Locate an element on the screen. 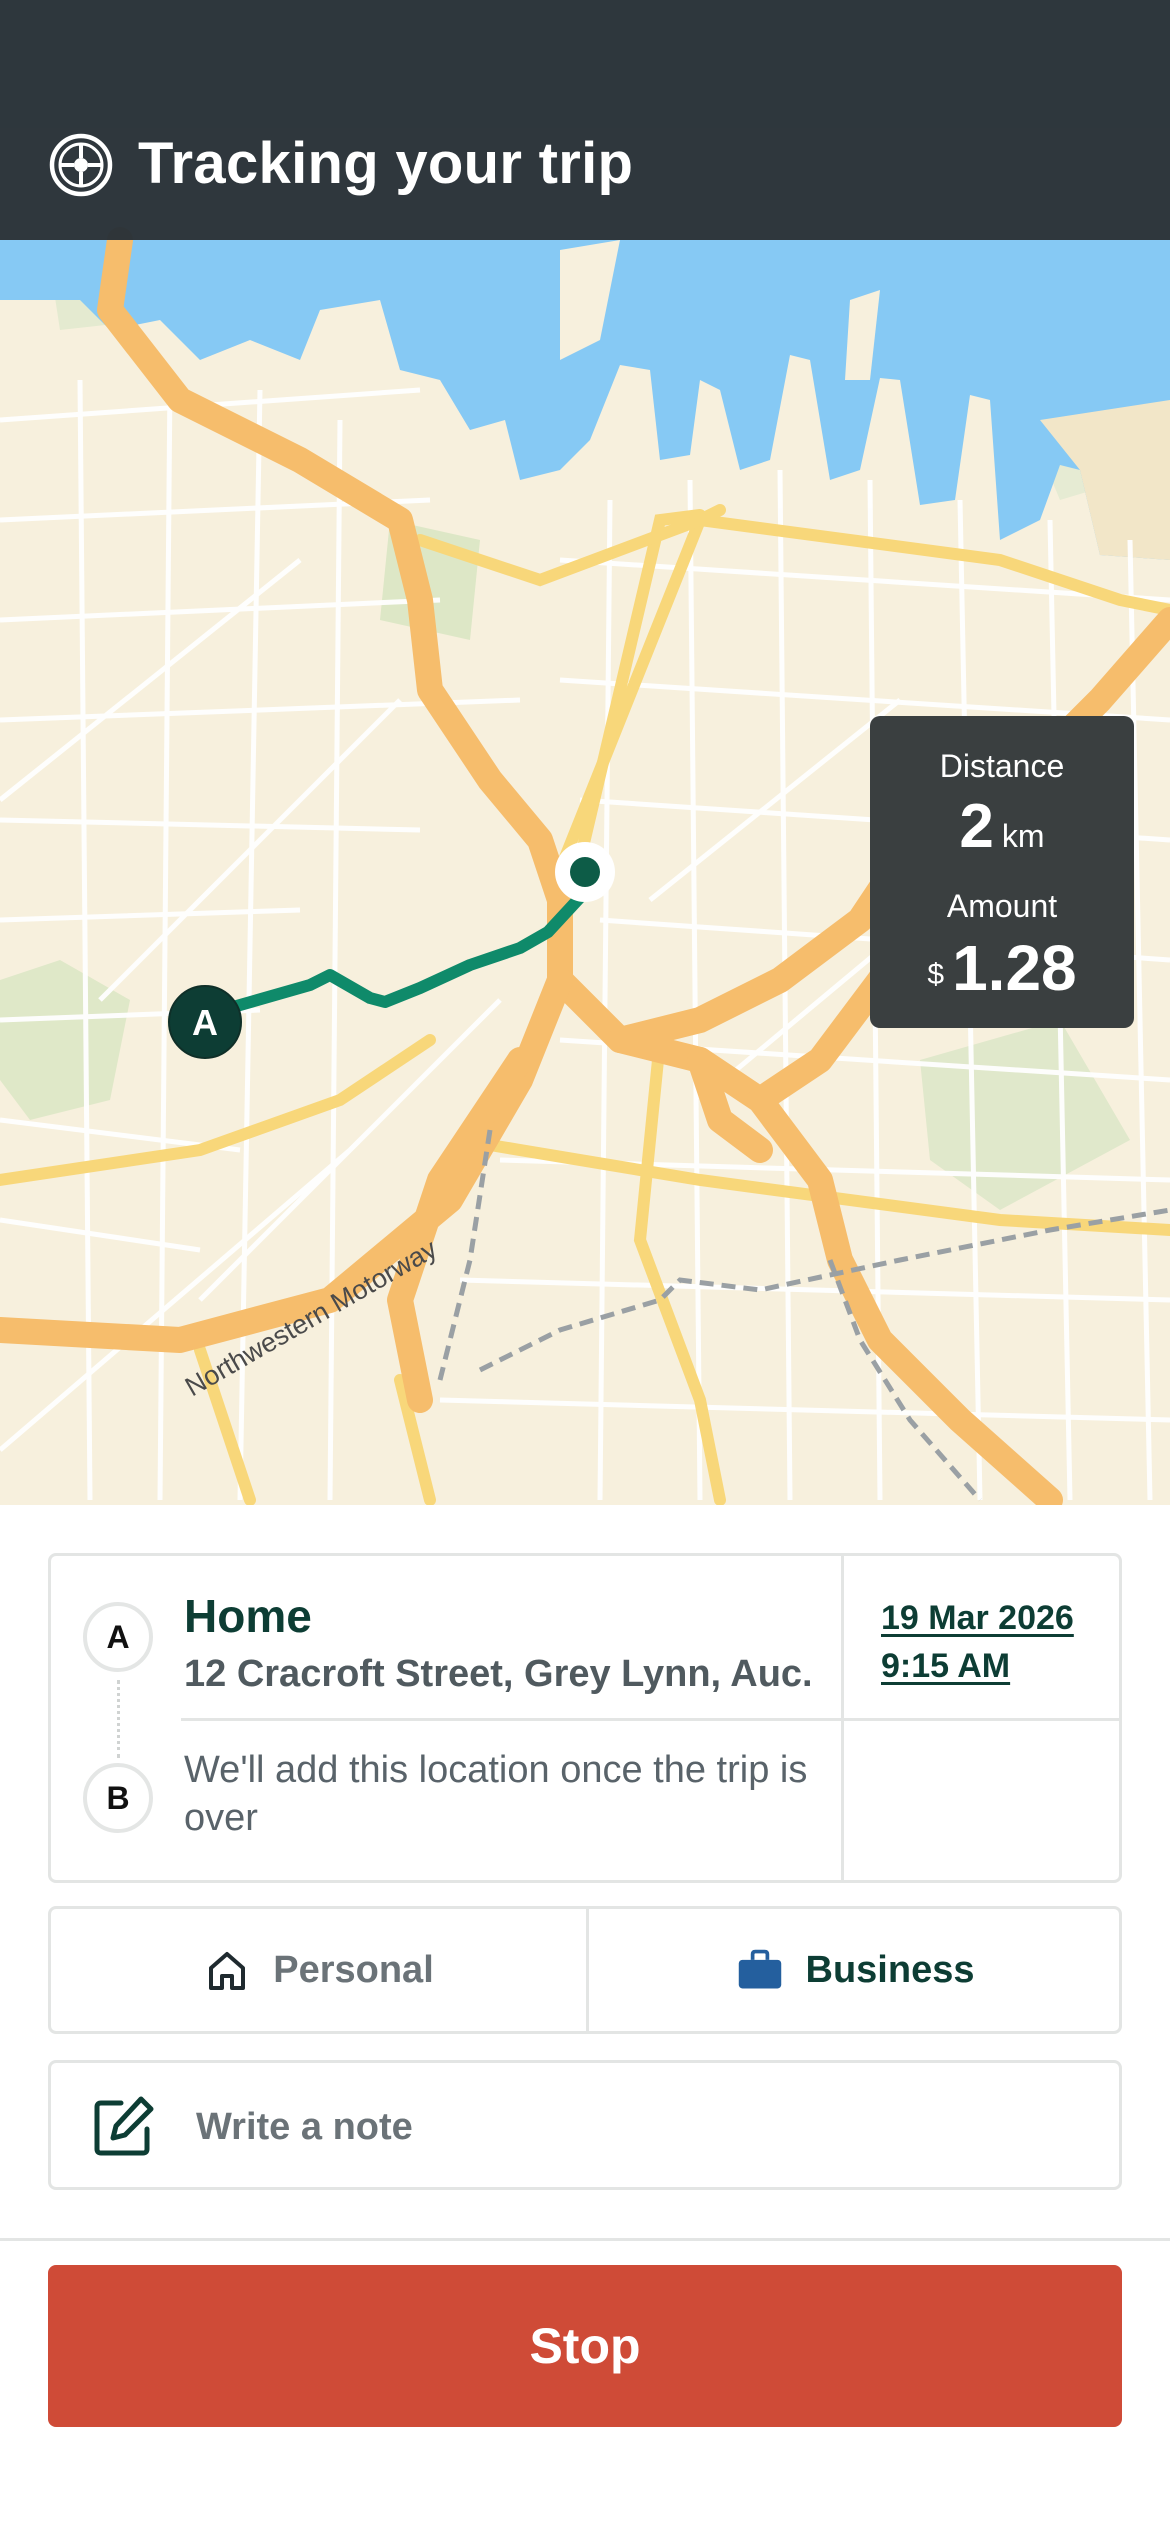  briefcase-icon is located at coordinates (759, 1969).